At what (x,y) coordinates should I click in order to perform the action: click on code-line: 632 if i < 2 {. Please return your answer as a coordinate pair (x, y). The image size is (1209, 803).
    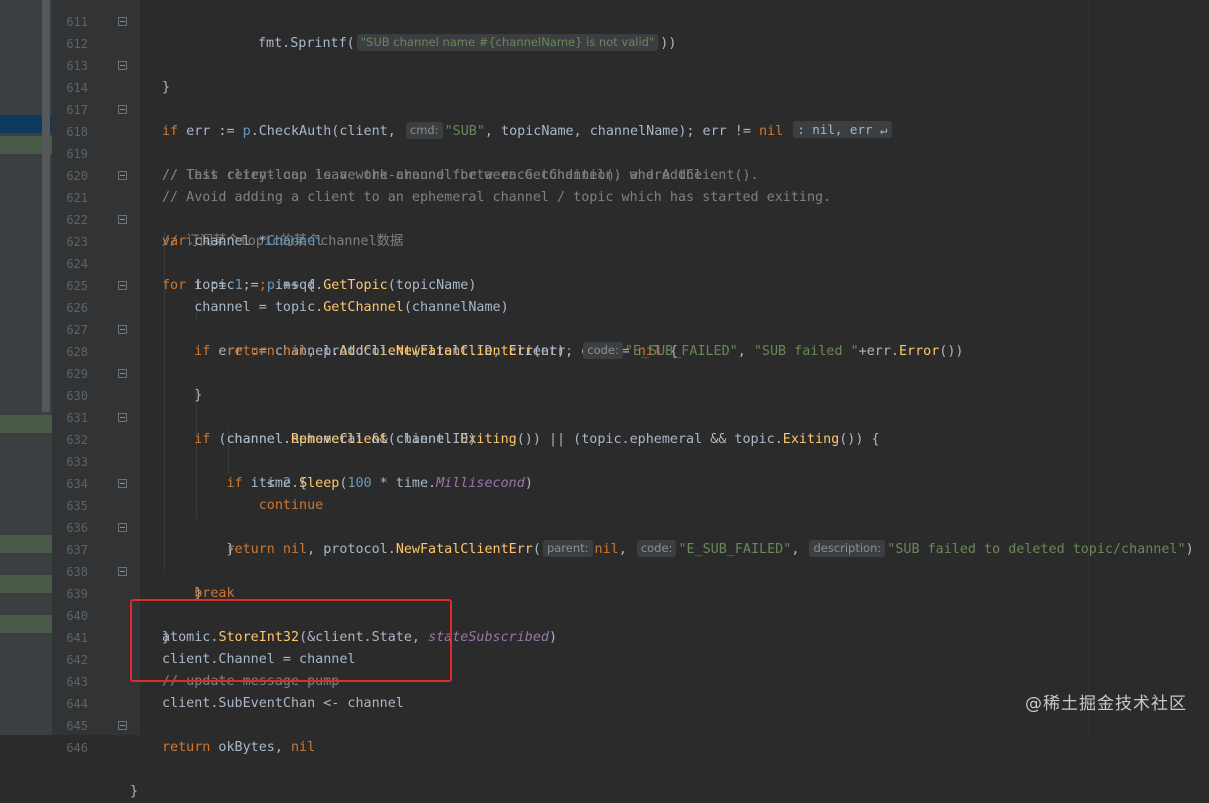
    Looking at the image, I should click on (604, 449).